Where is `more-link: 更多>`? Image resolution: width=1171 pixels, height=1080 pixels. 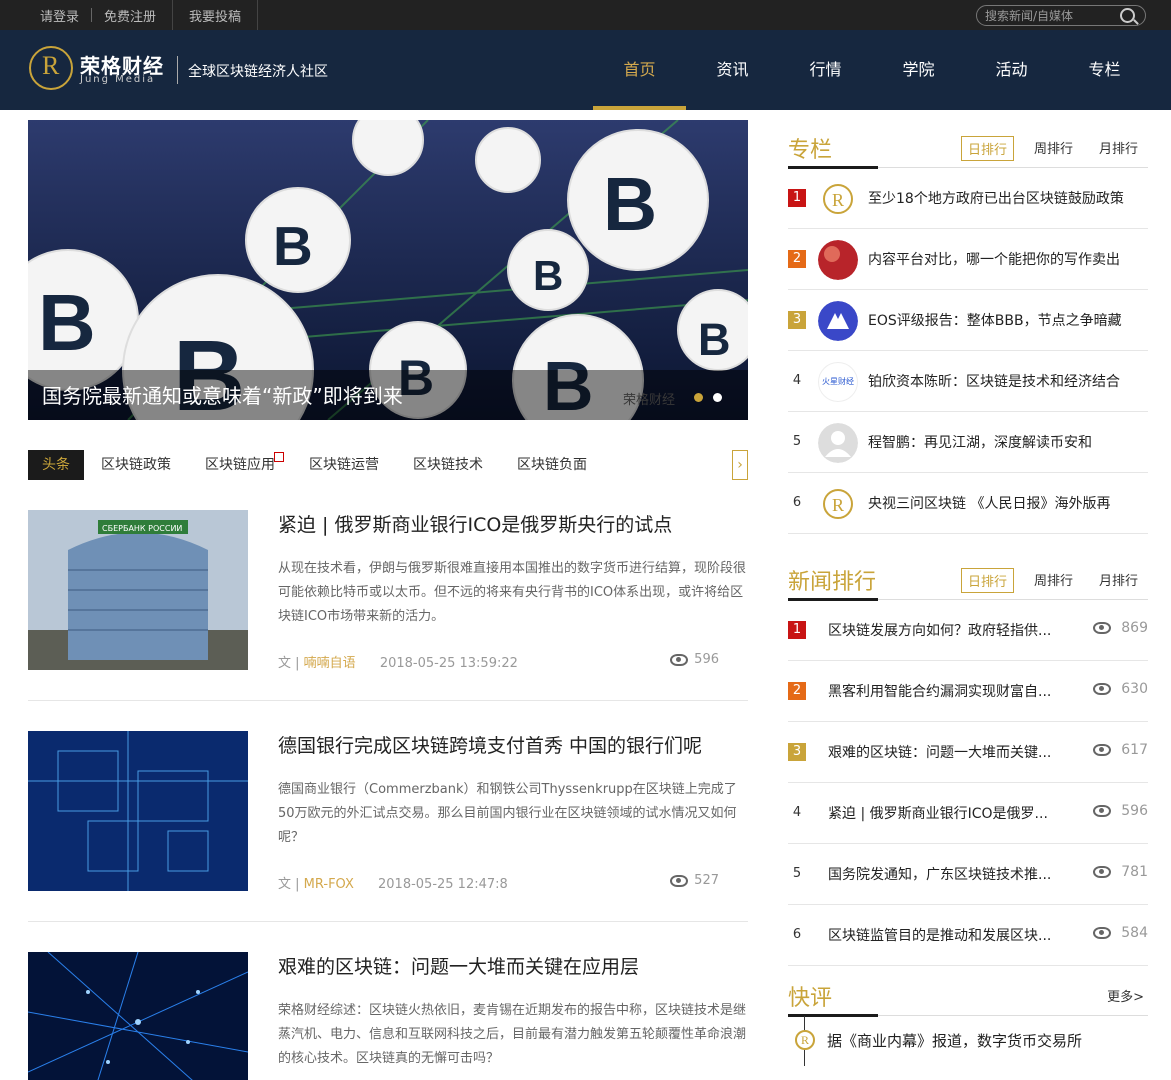
more-link: 更多> is located at coordinates (1125, 995).